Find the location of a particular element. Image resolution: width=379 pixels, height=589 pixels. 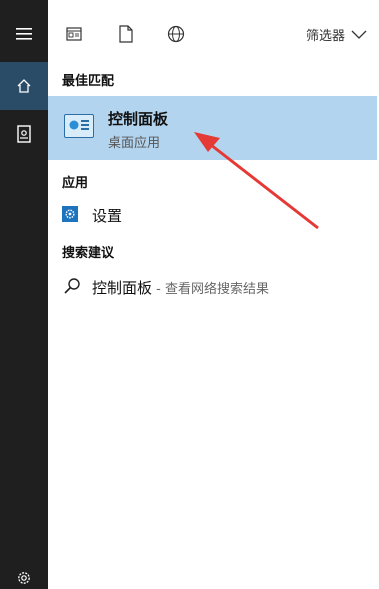

suggestions-heading: 搜索建议 is located at coordinates (88, 253).